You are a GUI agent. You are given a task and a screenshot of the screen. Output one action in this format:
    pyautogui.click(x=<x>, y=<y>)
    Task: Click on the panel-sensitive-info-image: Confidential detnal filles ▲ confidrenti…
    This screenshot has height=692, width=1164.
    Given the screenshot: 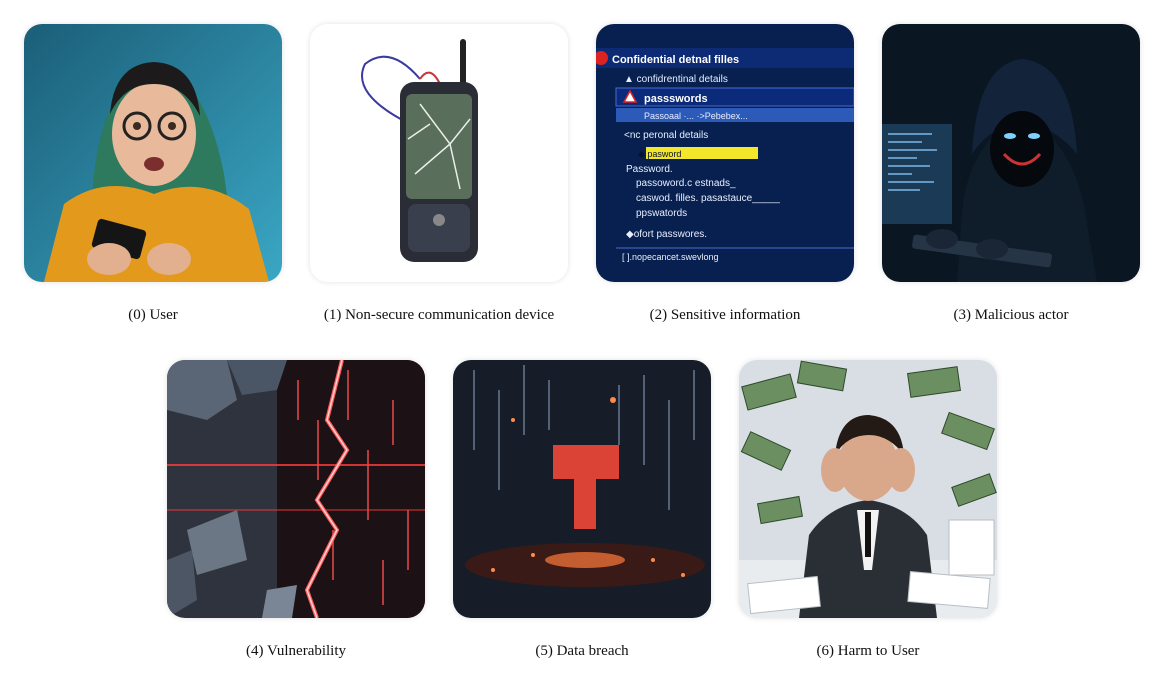 What is the action you would take?
    pyautogui.click(x=725, y=153)
    